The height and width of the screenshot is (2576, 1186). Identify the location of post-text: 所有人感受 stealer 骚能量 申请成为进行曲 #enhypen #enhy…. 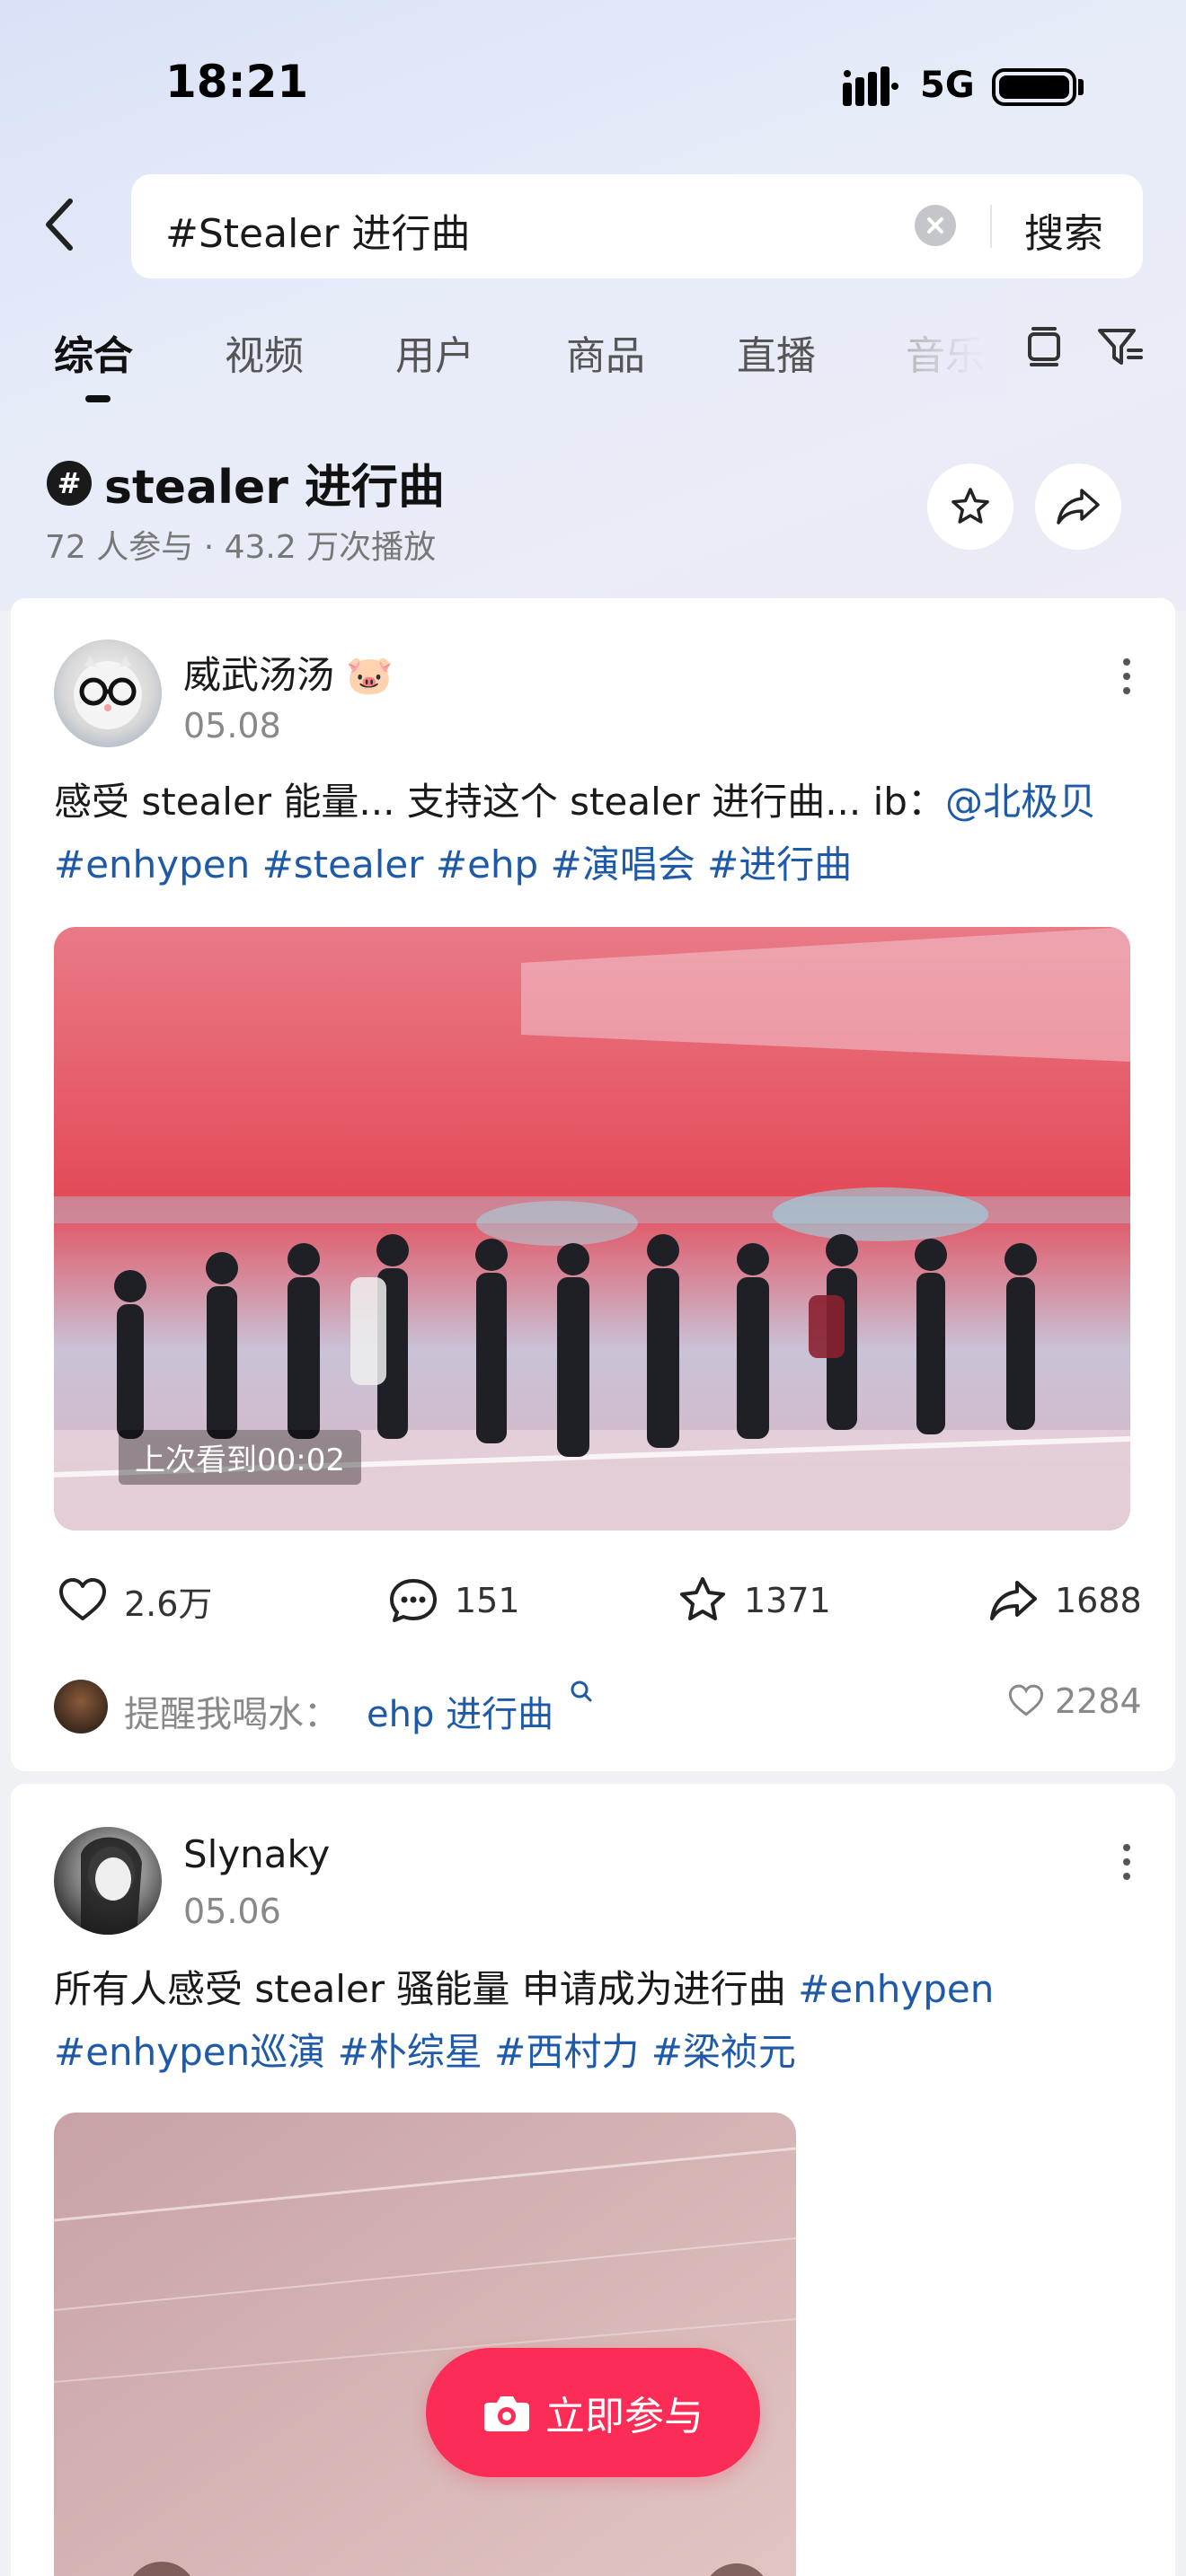
(597, 2021).